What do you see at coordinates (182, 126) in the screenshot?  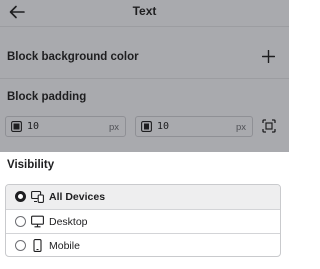 I see `padding-horizontal-value: 10` at bounding box center [182, 126].